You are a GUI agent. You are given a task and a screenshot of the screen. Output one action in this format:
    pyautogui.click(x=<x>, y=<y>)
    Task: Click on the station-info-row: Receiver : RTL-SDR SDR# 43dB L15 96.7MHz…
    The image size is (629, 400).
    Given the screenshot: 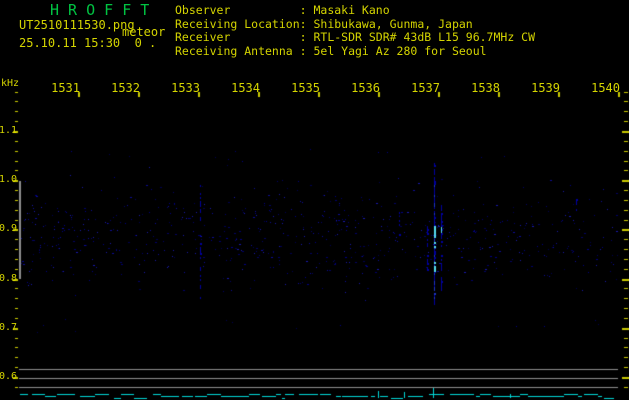 What is the action you would take?
    pyautogui.click(x=355, y=37)
    